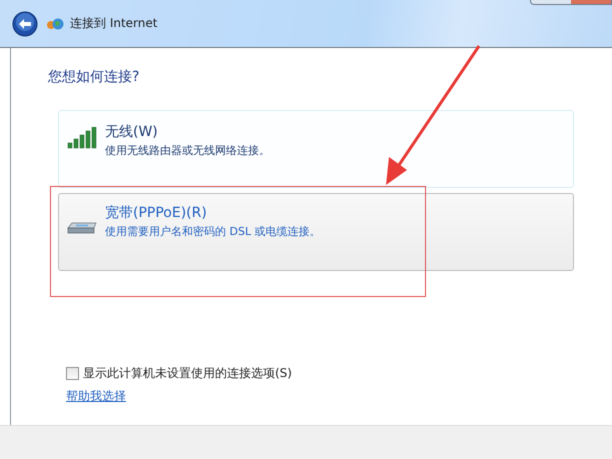 The width and height of the screenshot is (612, 459). I want to click on checkbox, so click(72, 373).